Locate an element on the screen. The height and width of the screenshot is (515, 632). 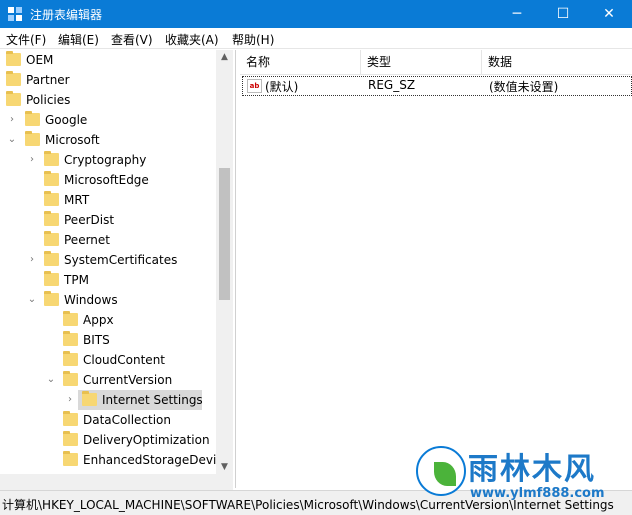
value-type: REG_SZ is located at coordinates (392, 85).